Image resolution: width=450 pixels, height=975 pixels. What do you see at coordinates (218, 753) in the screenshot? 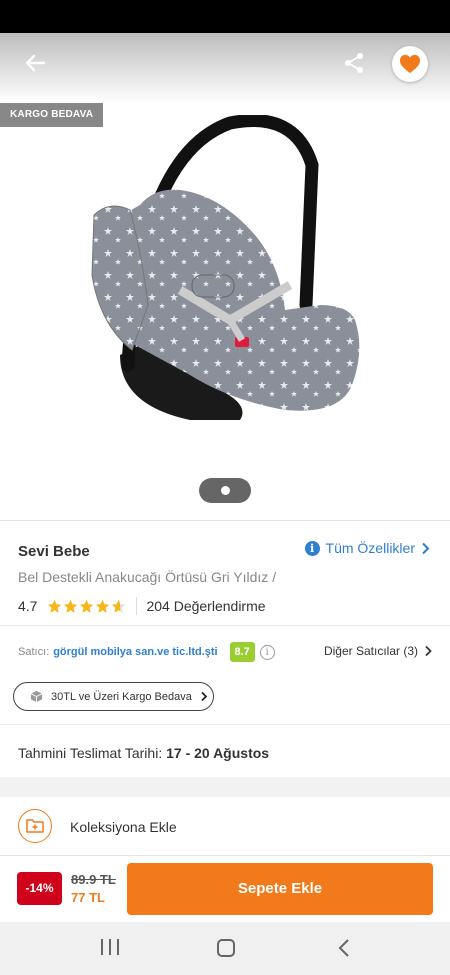
I see `delivery-dates: 17 - 20 Ağustos` at bounding box center [218, 753].